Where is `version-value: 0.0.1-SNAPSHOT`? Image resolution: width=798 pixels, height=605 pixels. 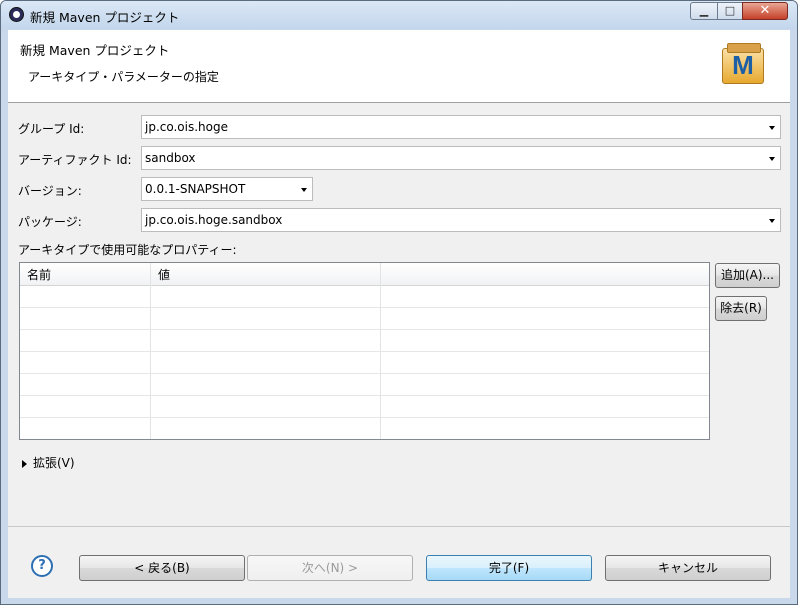 version-value: 0.0.1-SNAPSHOT is located at coordinates (195, 189).